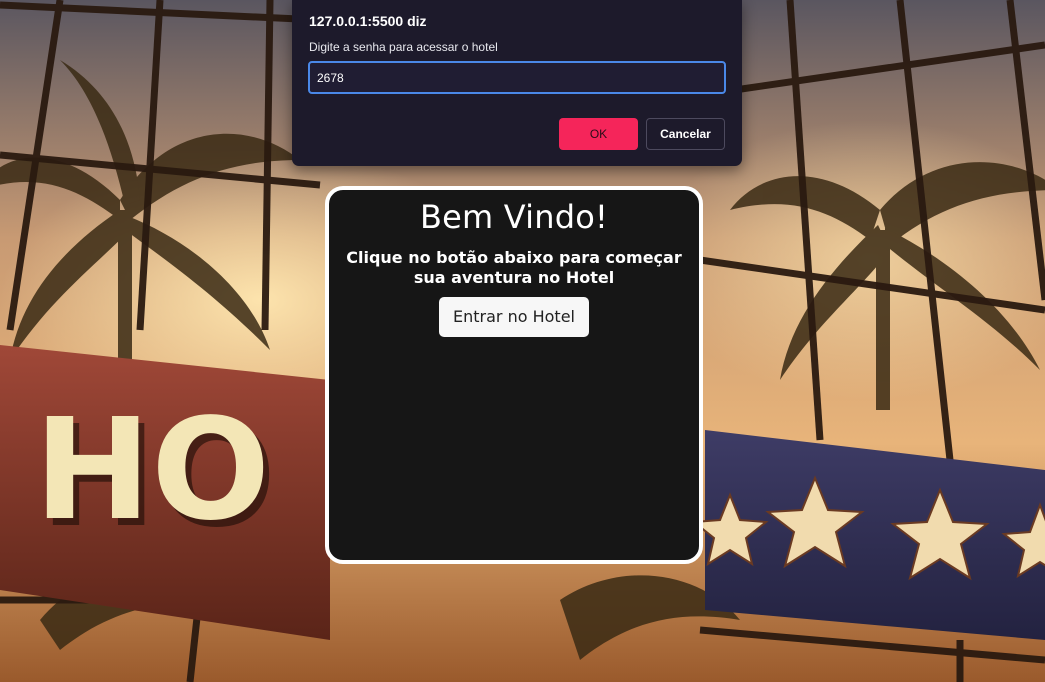  I want to click on dialog-message: Digite a senha para acessar o hotel, so click(403, 47).